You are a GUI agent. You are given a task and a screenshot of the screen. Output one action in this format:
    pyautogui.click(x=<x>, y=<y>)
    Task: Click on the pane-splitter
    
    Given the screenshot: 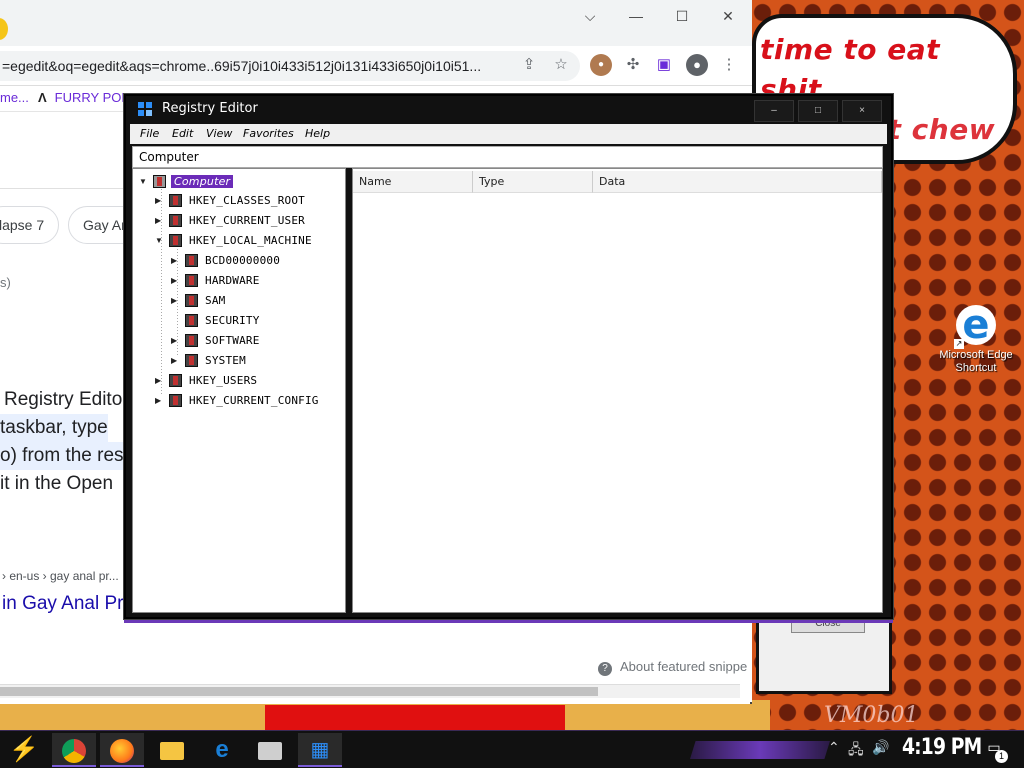 What is the action you would take?
    pyautogui.click(x=348, y=390)
    